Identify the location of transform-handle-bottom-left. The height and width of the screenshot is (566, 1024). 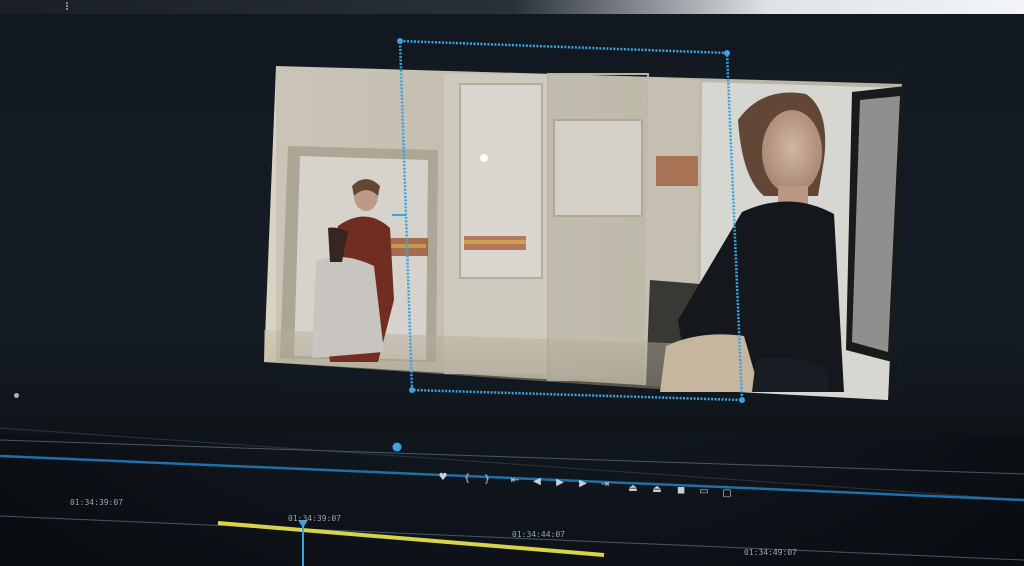
(412, 390).